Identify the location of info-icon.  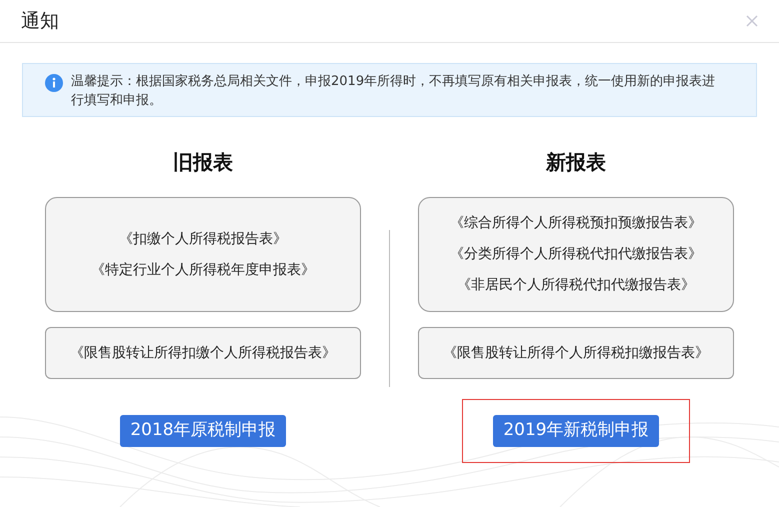
(54, 83).